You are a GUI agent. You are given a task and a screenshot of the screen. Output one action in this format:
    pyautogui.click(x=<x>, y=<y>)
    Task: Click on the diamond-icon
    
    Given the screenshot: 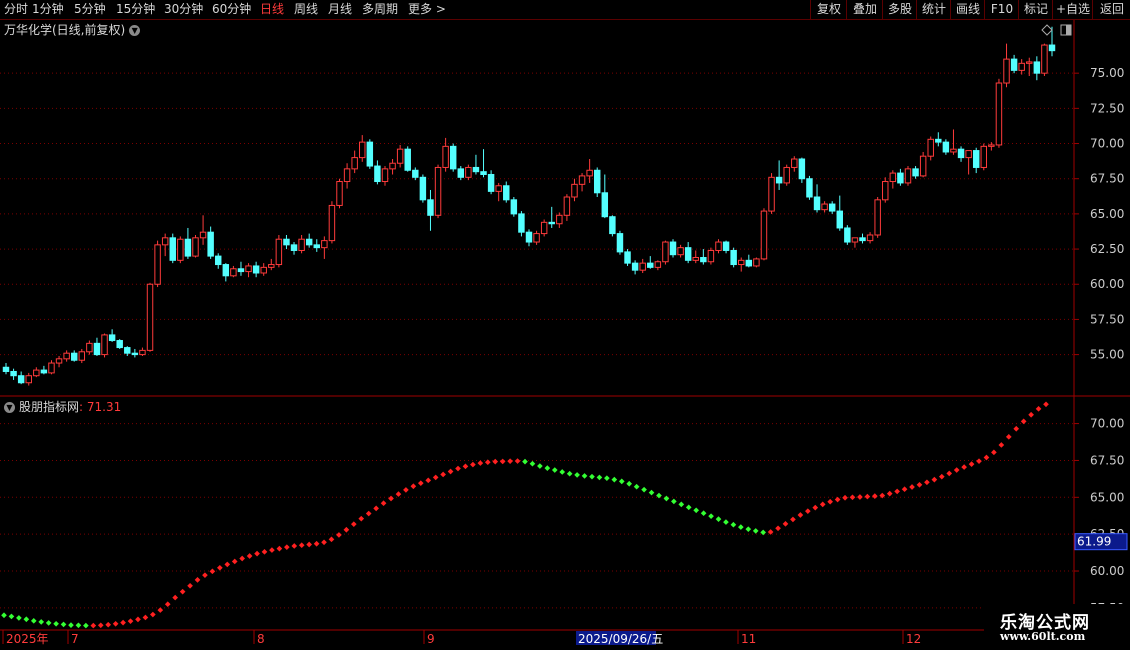 What is the action you would take?
    pyautogui.click(x=1047, y=30)
    